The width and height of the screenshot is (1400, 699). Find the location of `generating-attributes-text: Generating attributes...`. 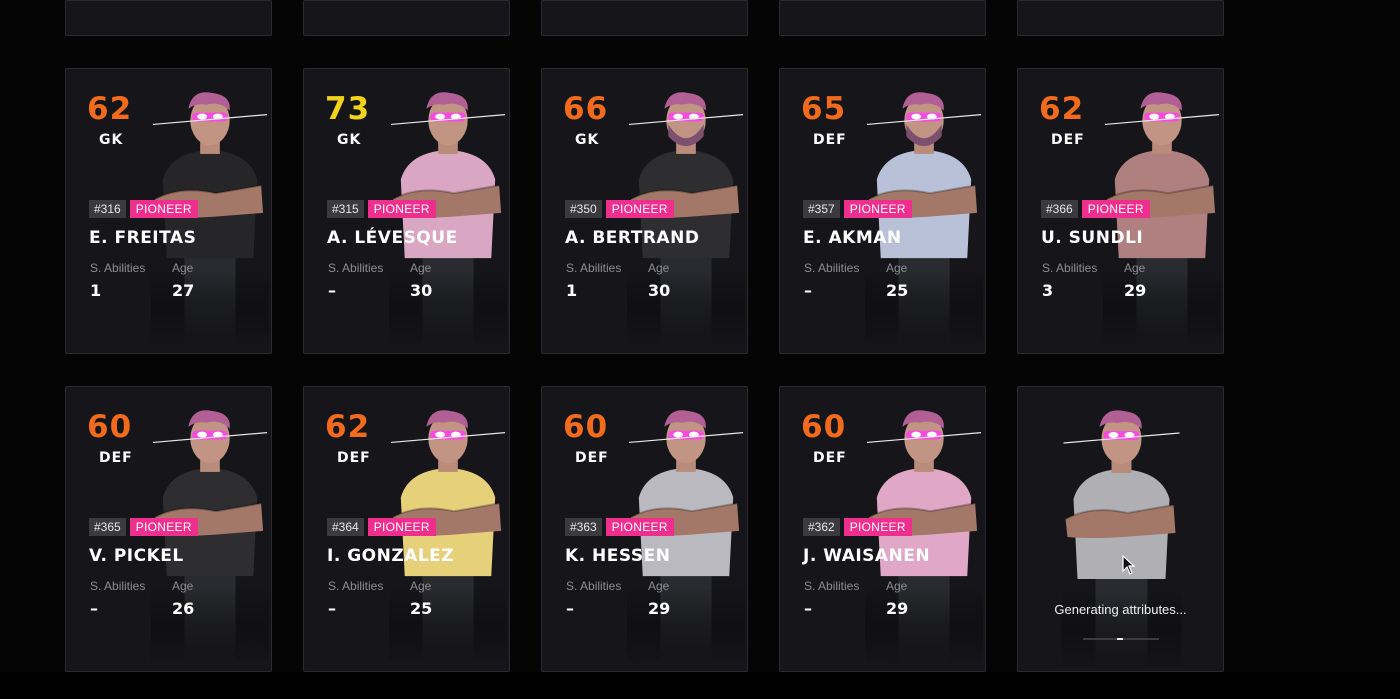

generating-attributes-text: Generating attributes... is located at coordinates (1120, 609).